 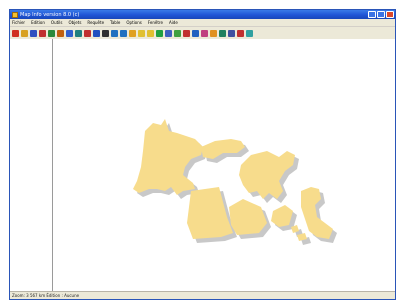 I want to click on zoom-in-icon, so click(x=114, y=33).